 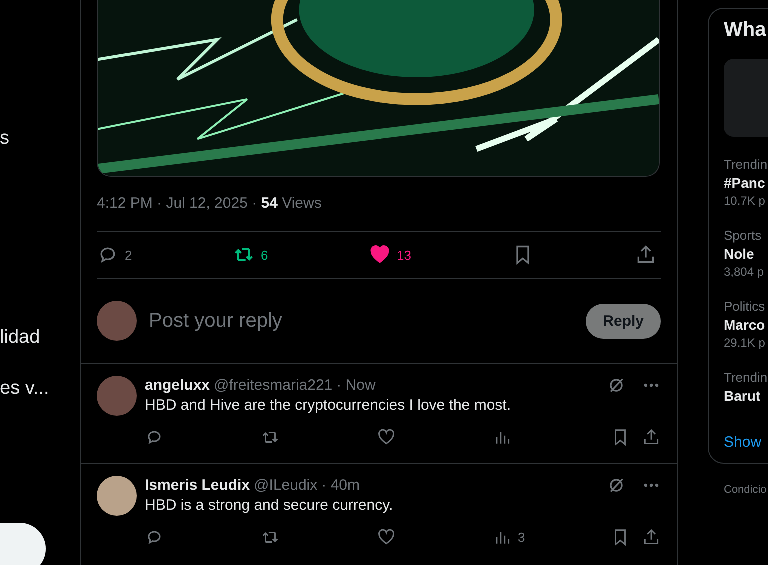 What do you see at coordinates (20, 338) in the screenshot?
I see `nav-item: lidad` at bounding box center [20, 338].